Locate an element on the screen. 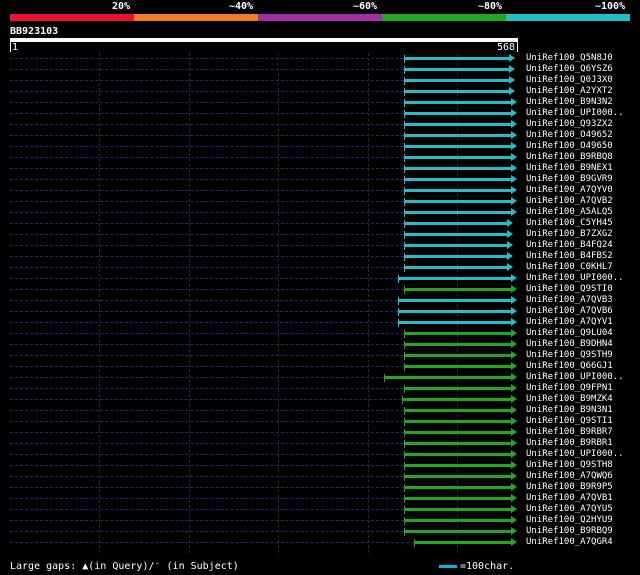  hit-row: UniRef100_C0KHL7 is located at coordinates (325, 267).